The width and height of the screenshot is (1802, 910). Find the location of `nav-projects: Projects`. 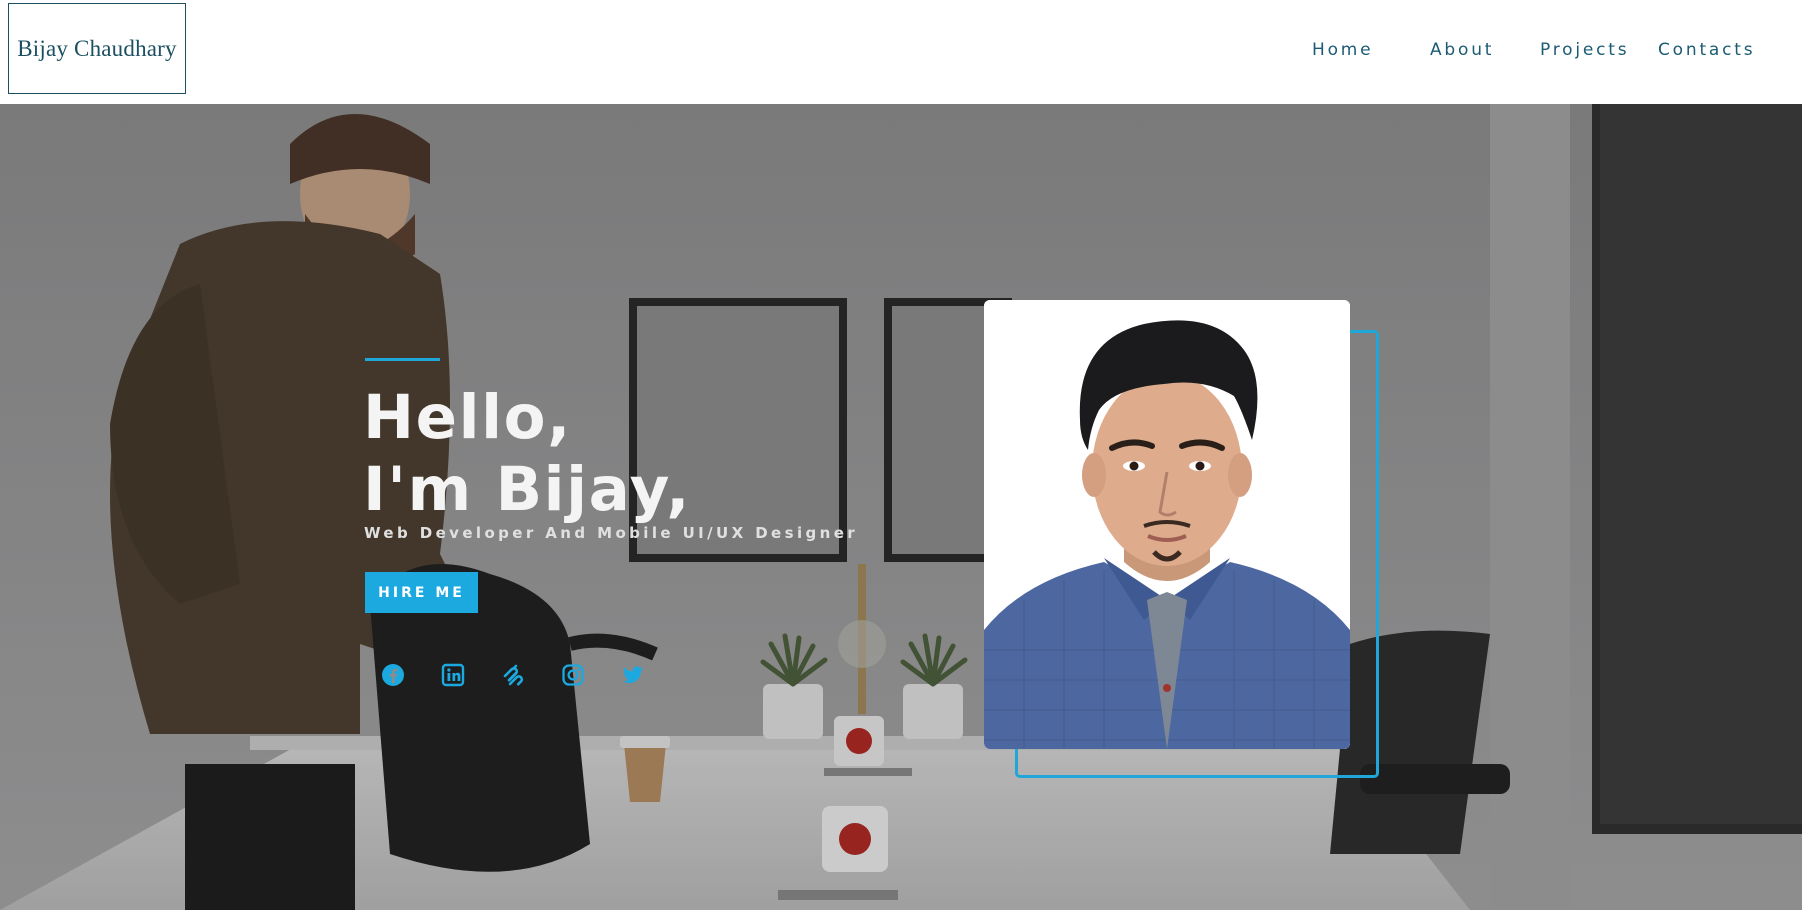

nav-projects: Projects is located at coordinates (1584, 50).